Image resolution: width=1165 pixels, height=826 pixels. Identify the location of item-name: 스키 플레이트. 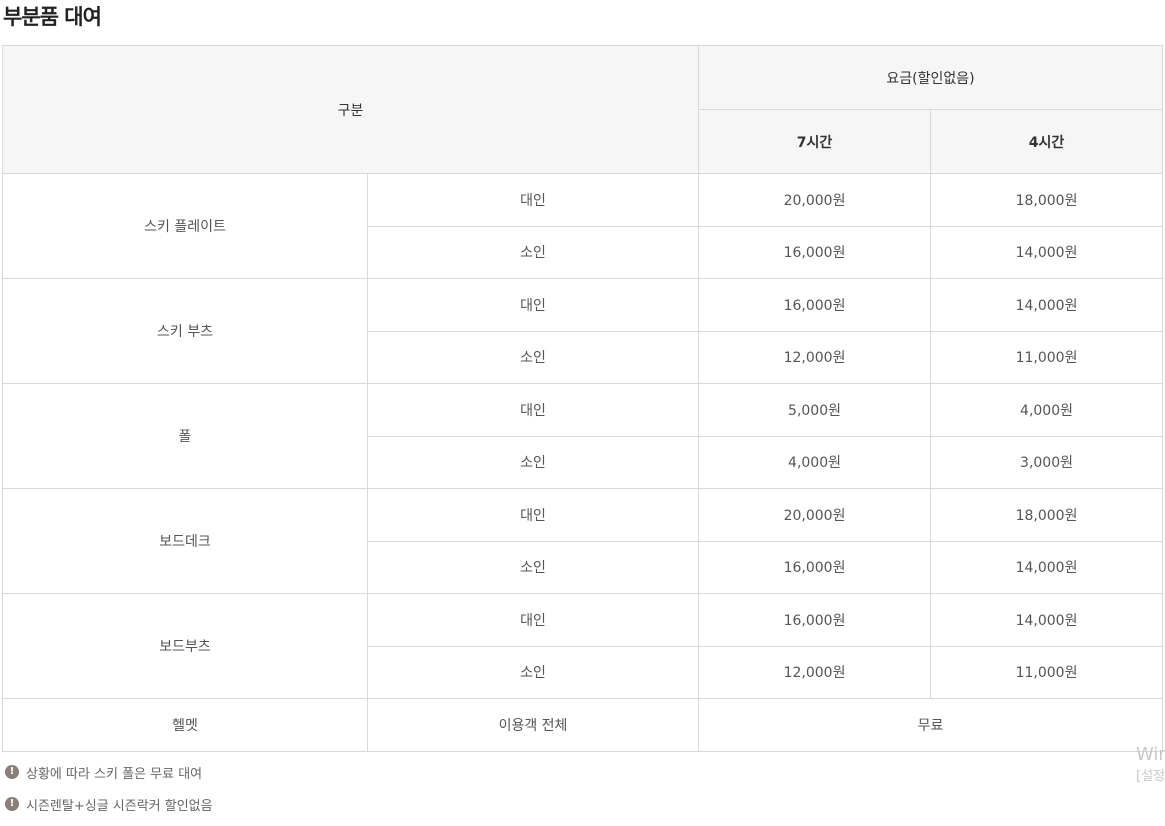
(185, 226).